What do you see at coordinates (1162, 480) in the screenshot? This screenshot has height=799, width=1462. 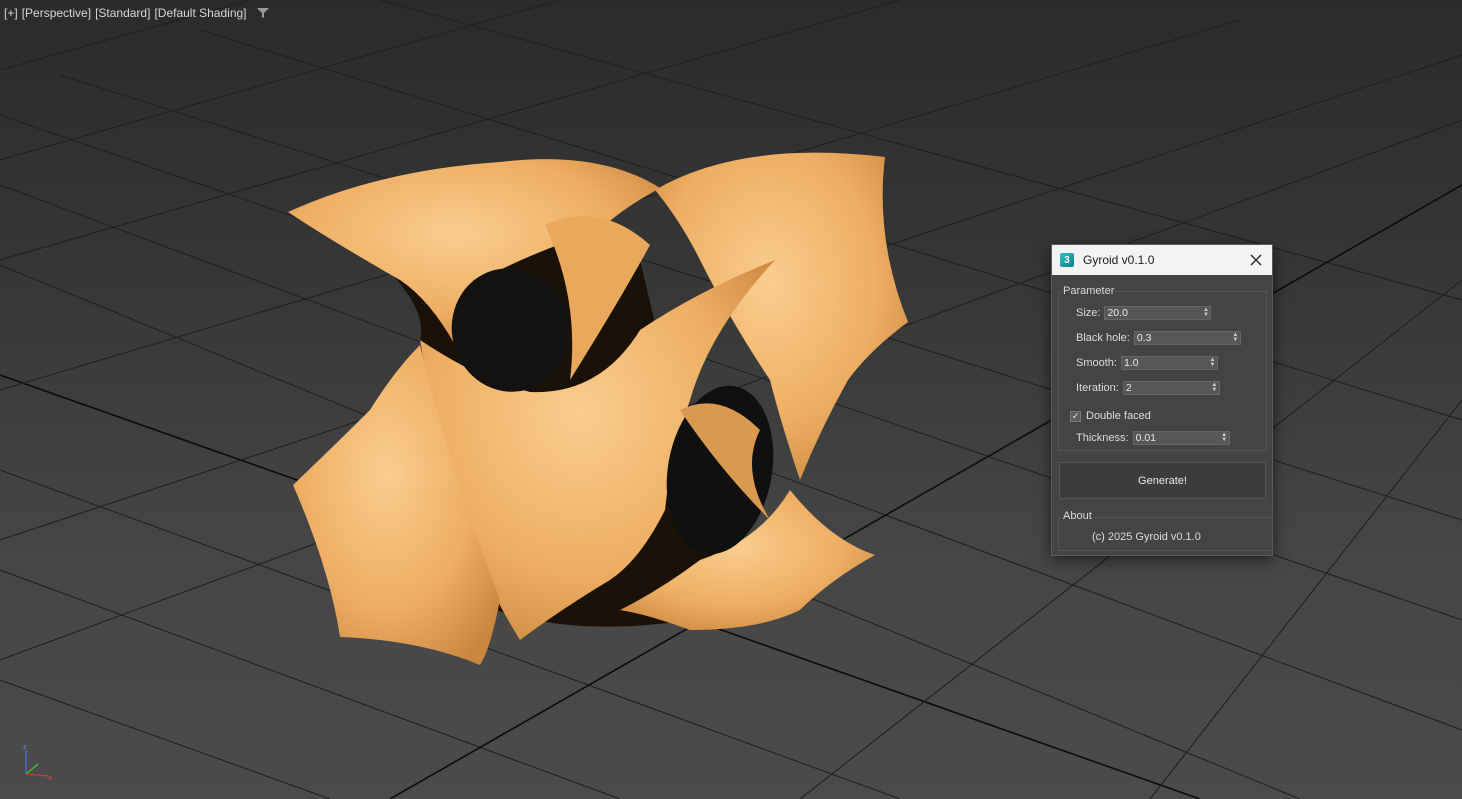 I see `generate-button: Generate!` at bounding box center [1162, 480].